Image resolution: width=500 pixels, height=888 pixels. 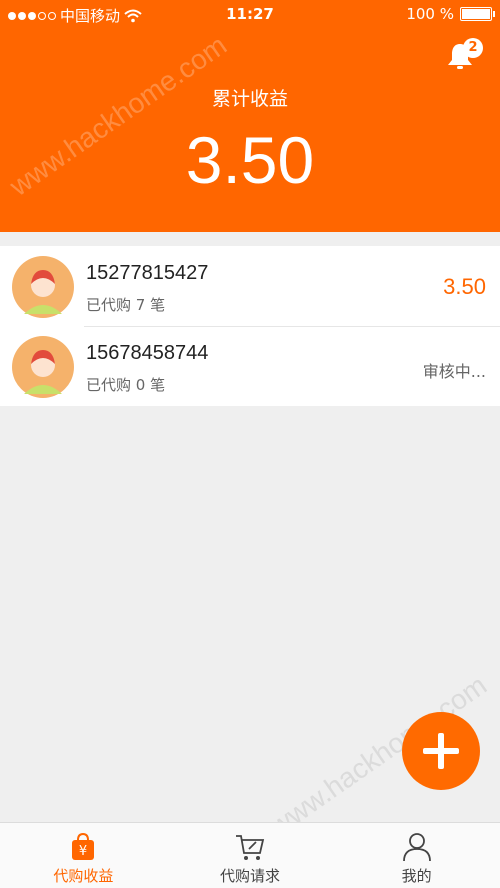 I want to click on tab-bar: ¥ 代购收益 代购请求 我的, so click(x=250, y=855).